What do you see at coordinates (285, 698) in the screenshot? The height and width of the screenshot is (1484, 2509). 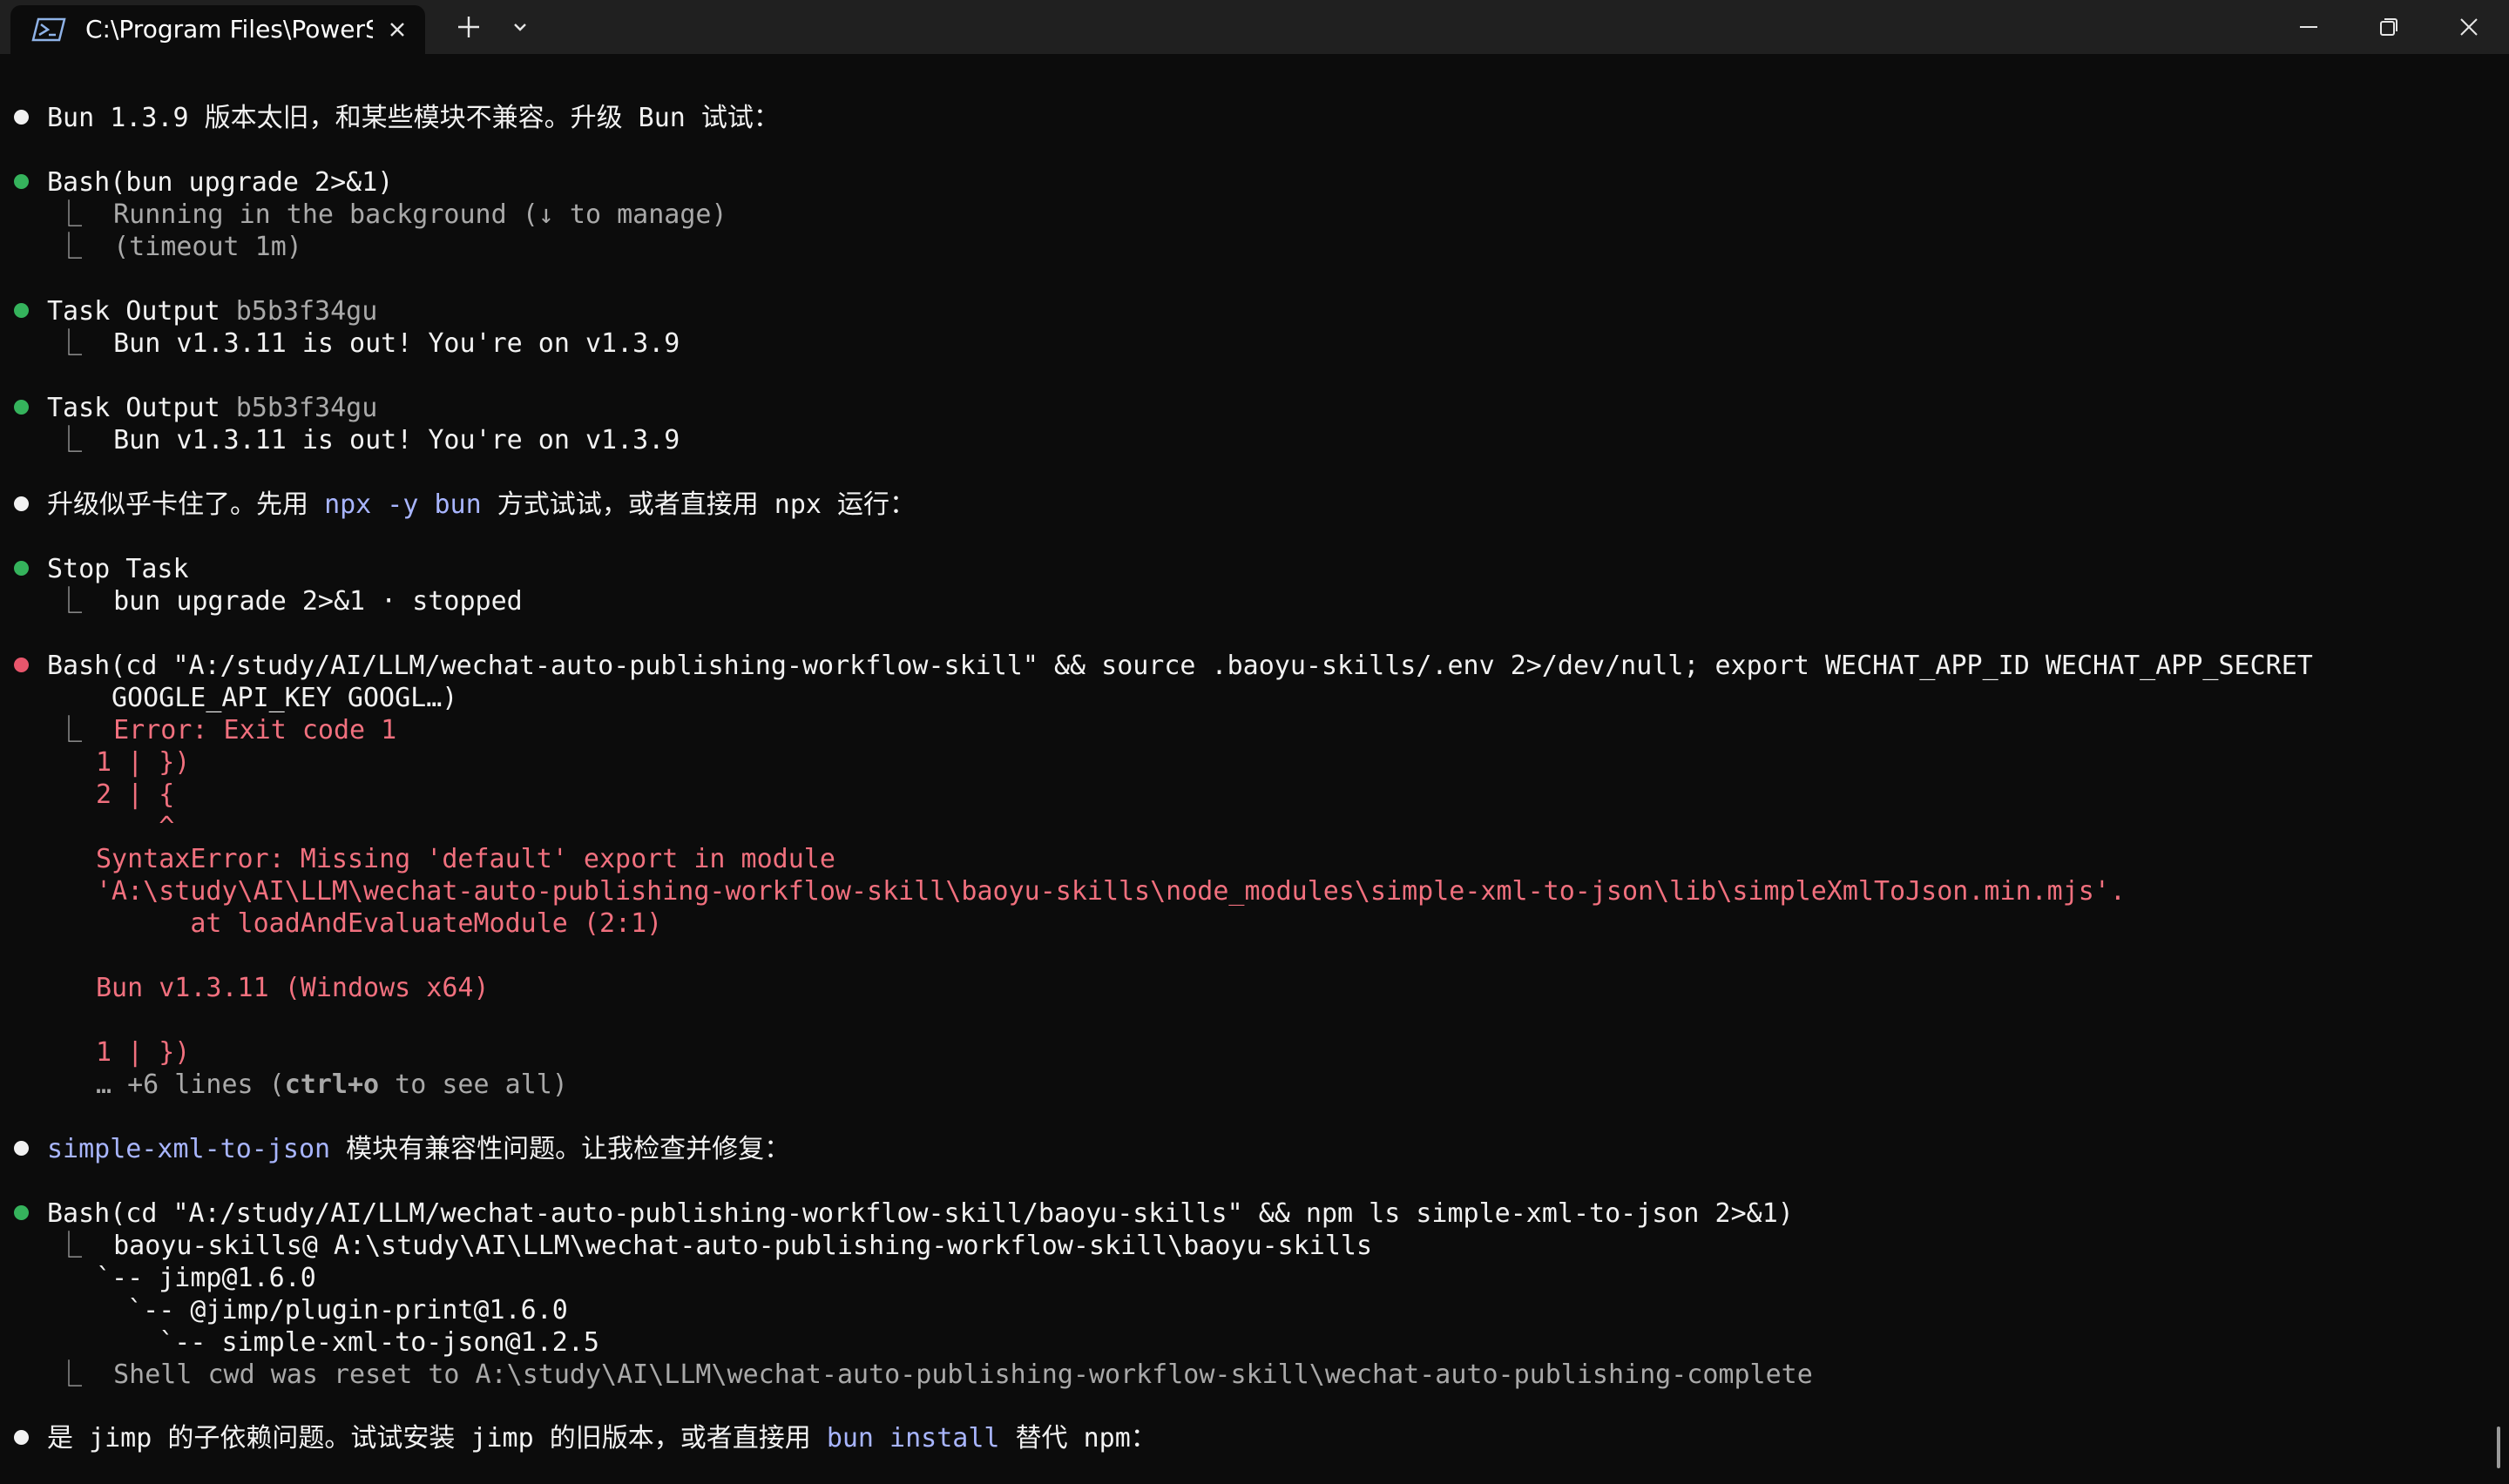 I see `tool-args-continued: GOOGLE_API_KEY GOOGL…)` at bounding box center [285, 698].